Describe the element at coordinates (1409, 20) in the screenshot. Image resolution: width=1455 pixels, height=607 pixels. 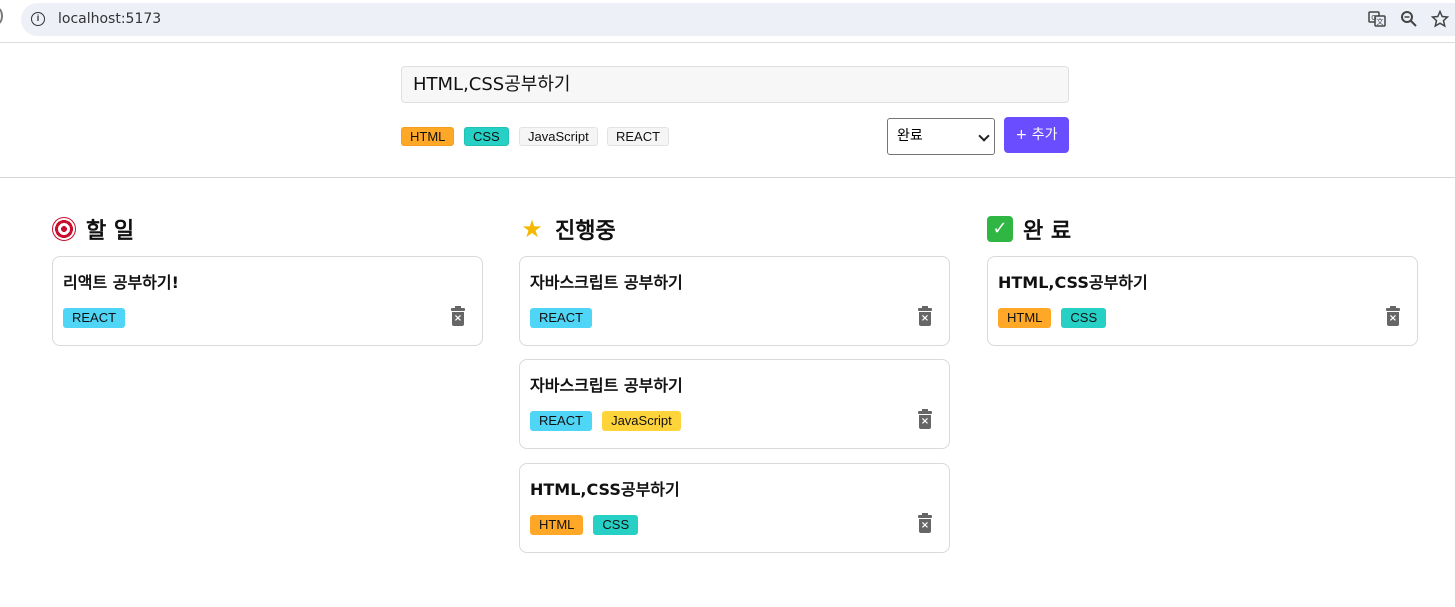
I see `zoom-icon` at that location.